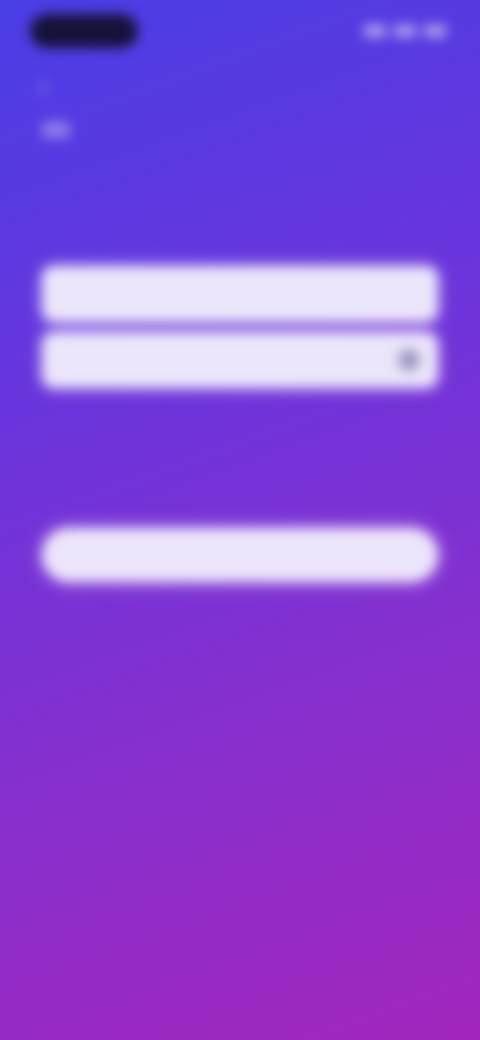  I want to click on page-subtitle, so click(182, 222).